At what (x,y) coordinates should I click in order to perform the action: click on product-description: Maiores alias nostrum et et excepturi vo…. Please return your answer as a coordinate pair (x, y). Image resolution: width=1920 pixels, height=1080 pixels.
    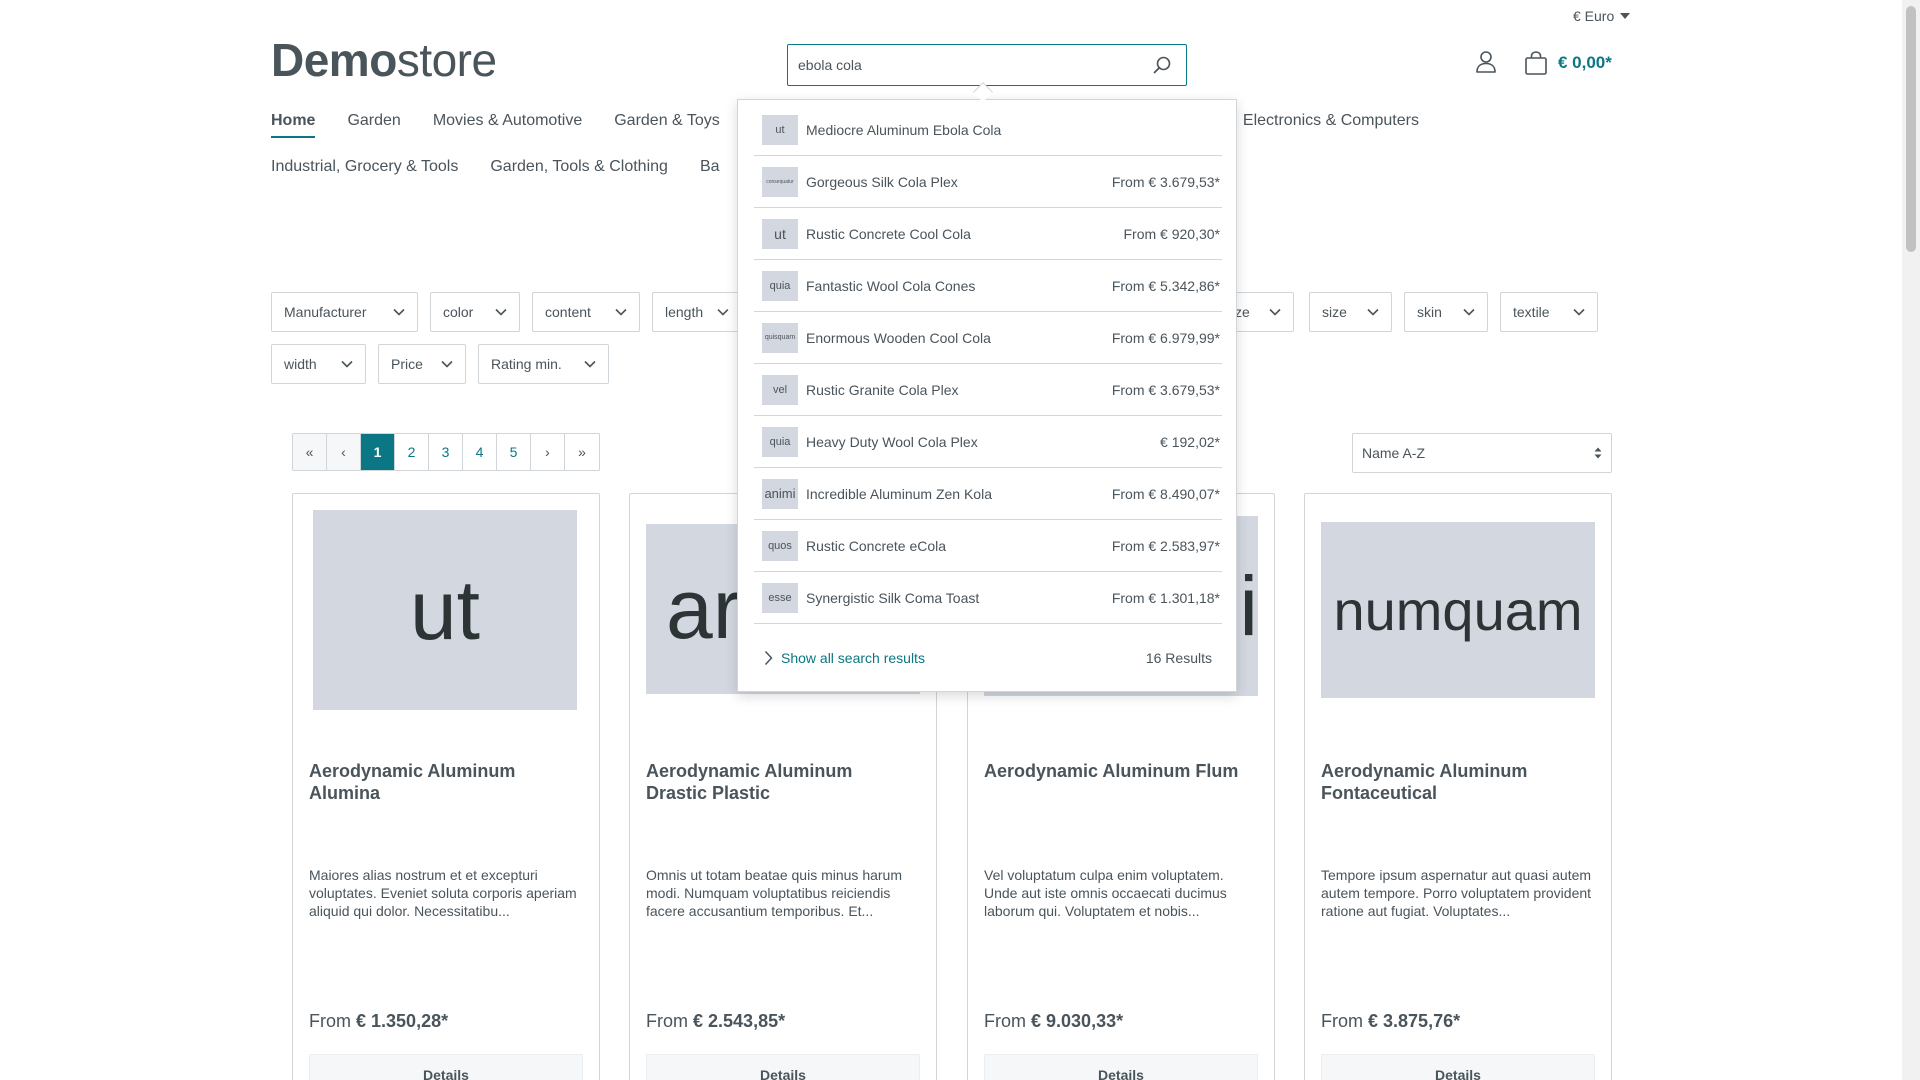
    Looking at the image, I should click on (443, 893).